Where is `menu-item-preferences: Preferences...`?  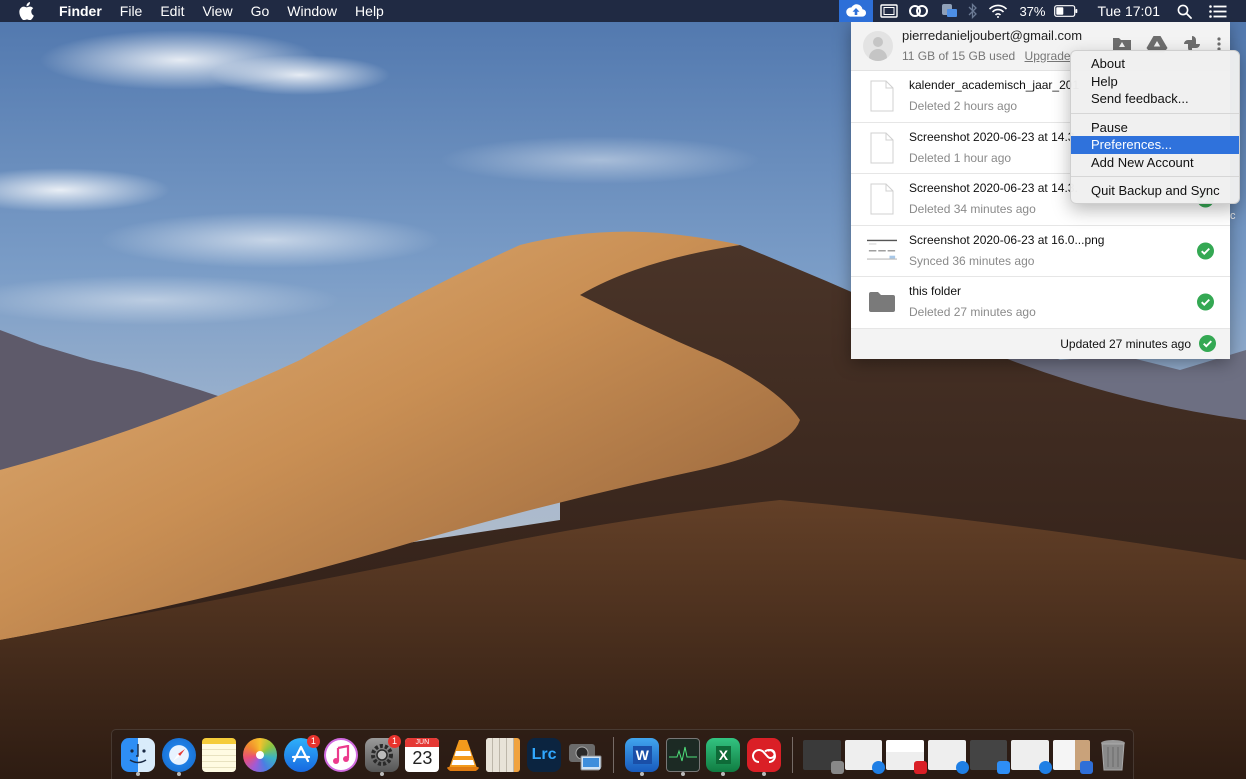 menu-item-preferences: Preferences... is located at coordinates (1155, 145).